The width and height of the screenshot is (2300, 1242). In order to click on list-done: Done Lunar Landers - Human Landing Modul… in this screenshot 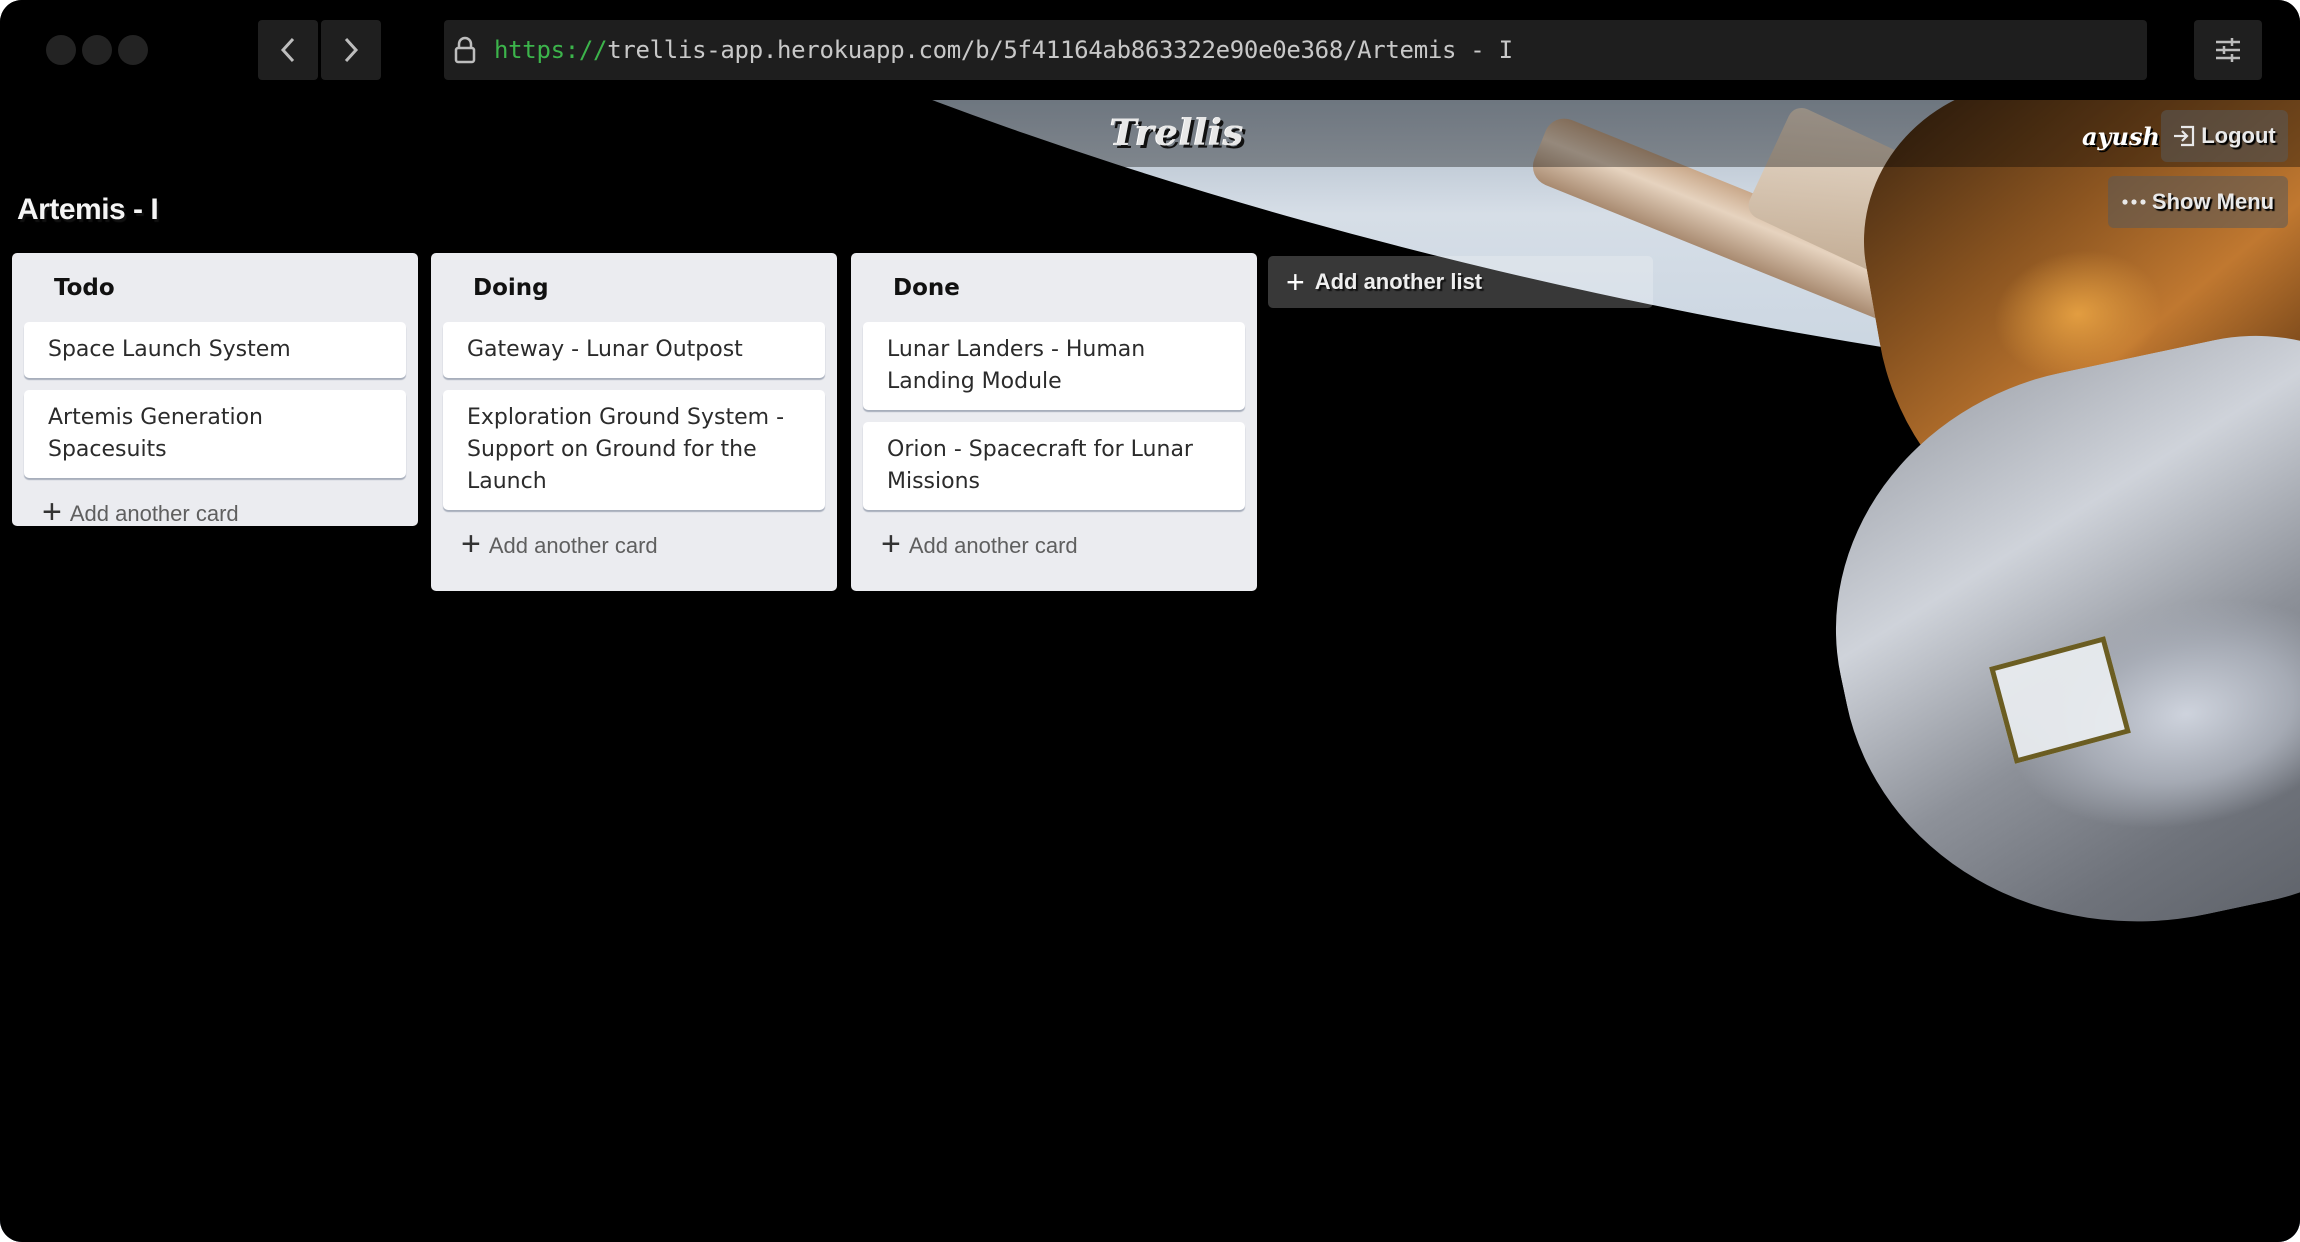, I will do `click(1054, 422)`.